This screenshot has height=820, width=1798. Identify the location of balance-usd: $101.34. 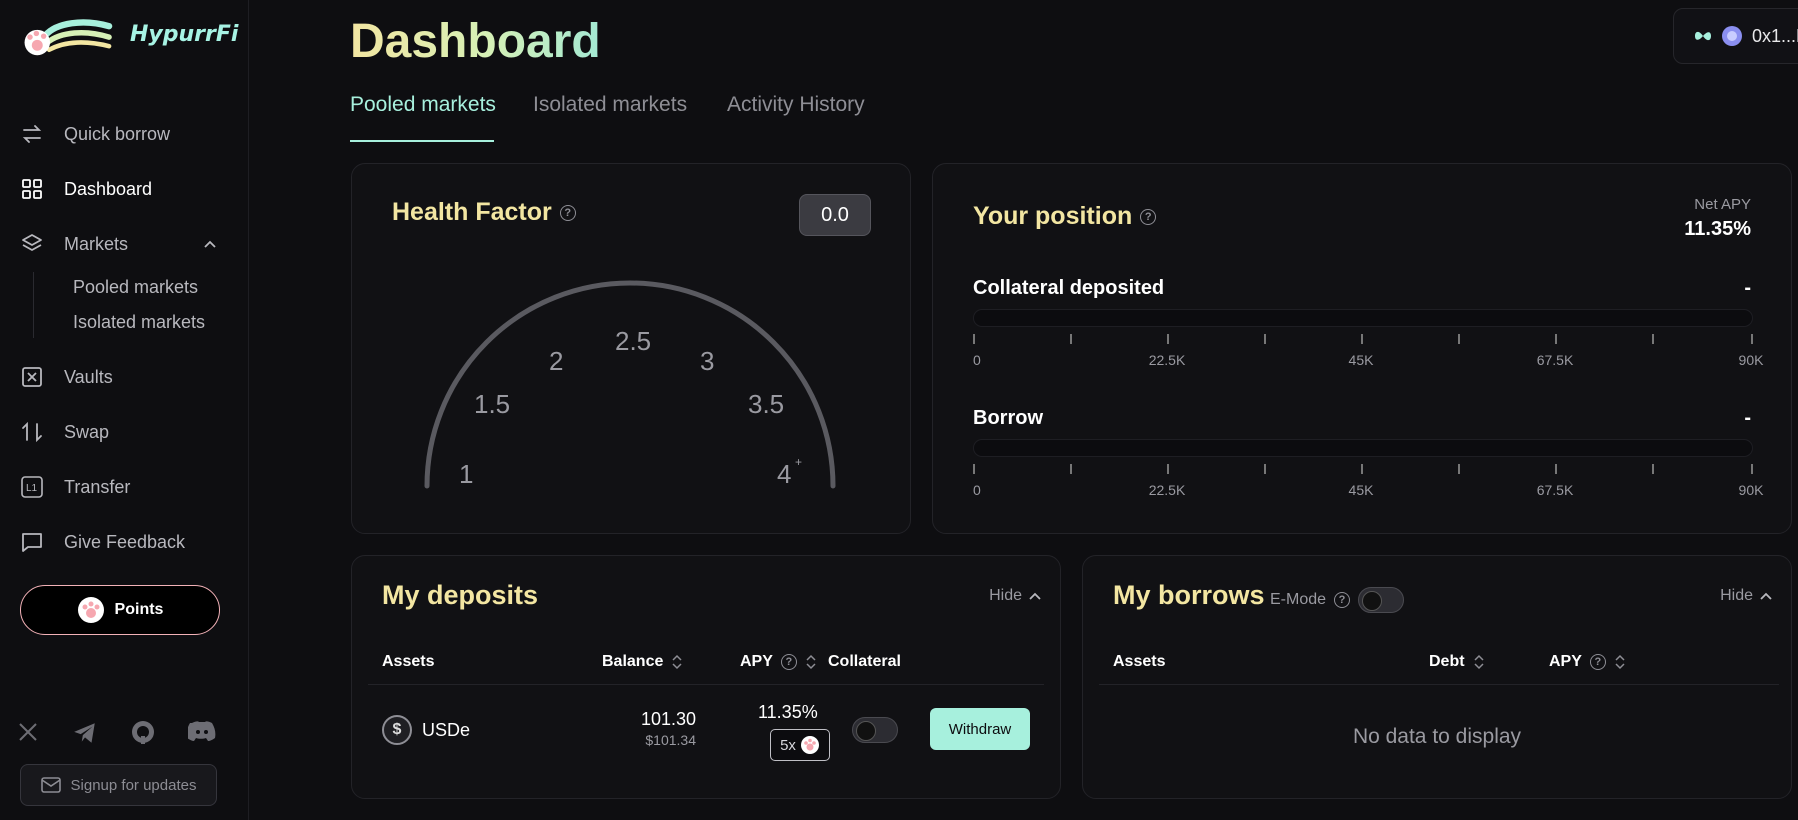
(670, 740).